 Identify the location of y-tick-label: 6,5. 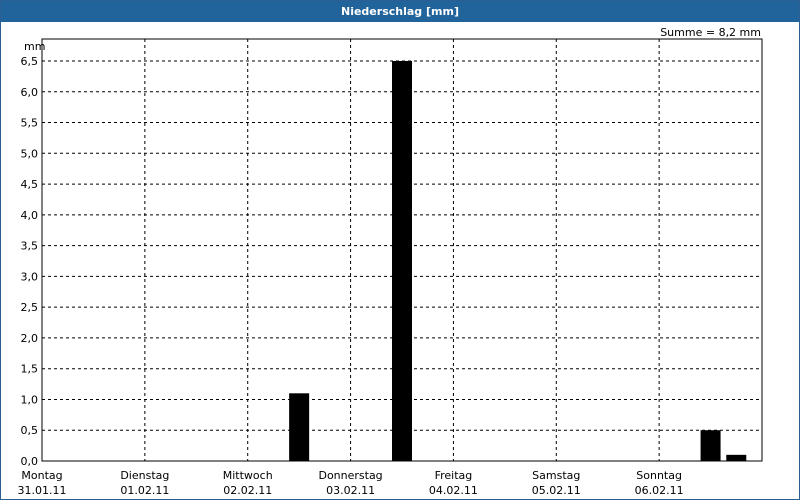
(30, 61).